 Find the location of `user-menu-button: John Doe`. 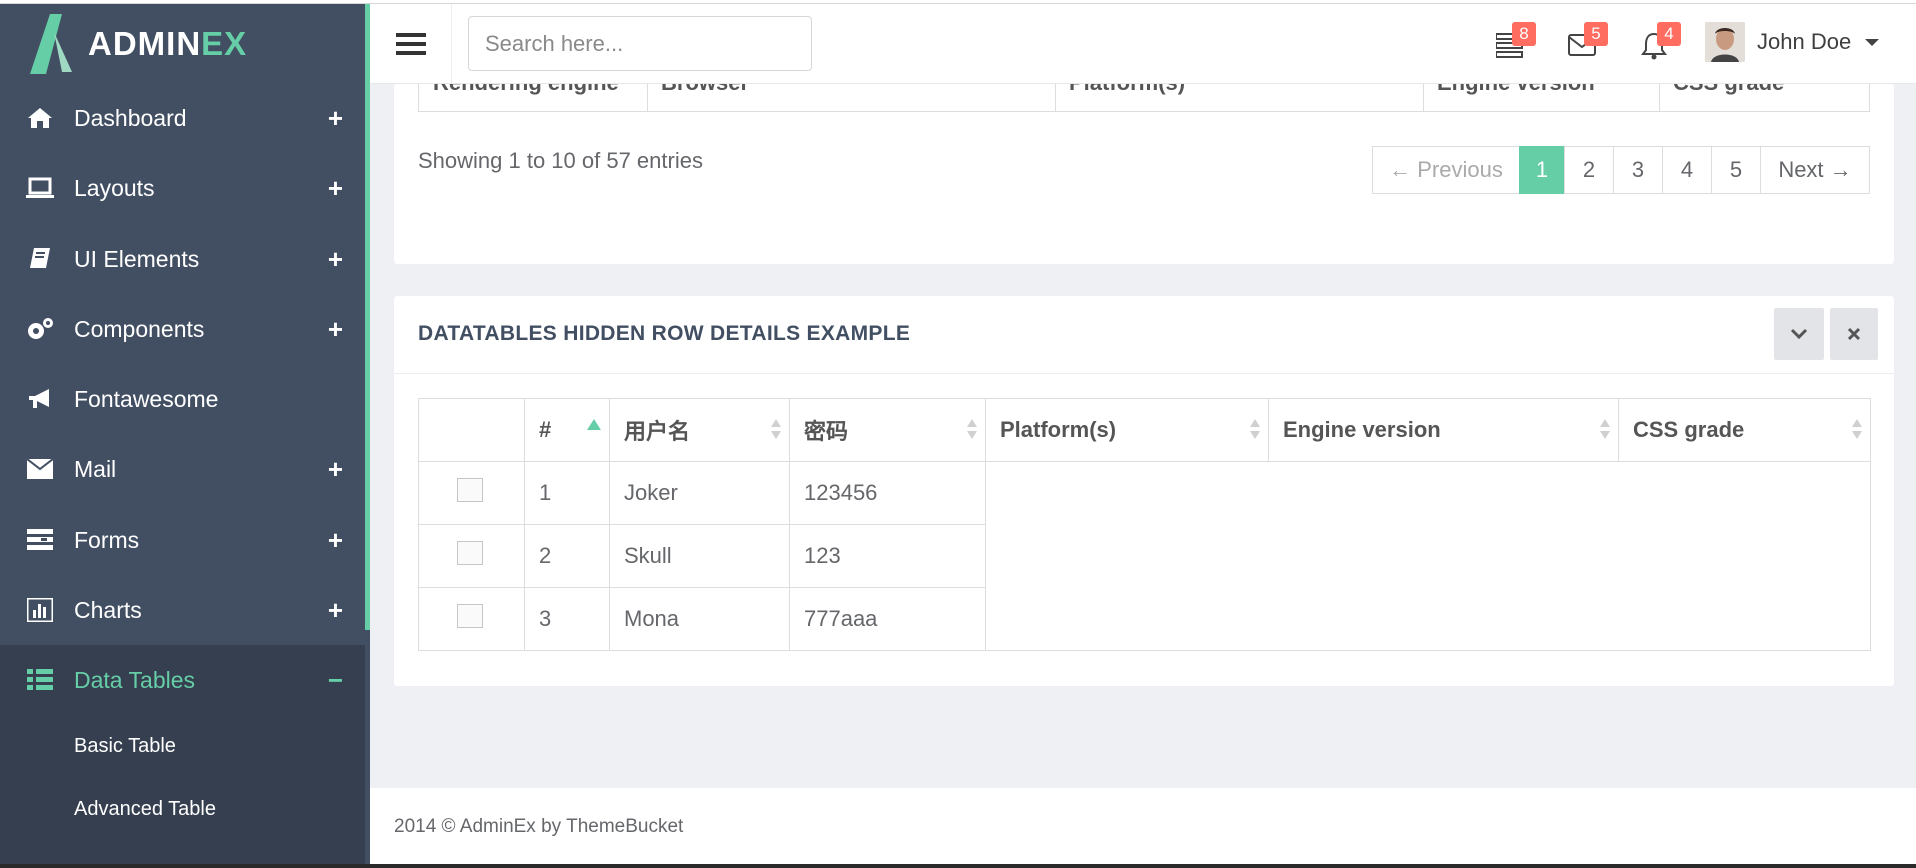

user-menu-button: John Doe is located at coordinates (1792, 42).